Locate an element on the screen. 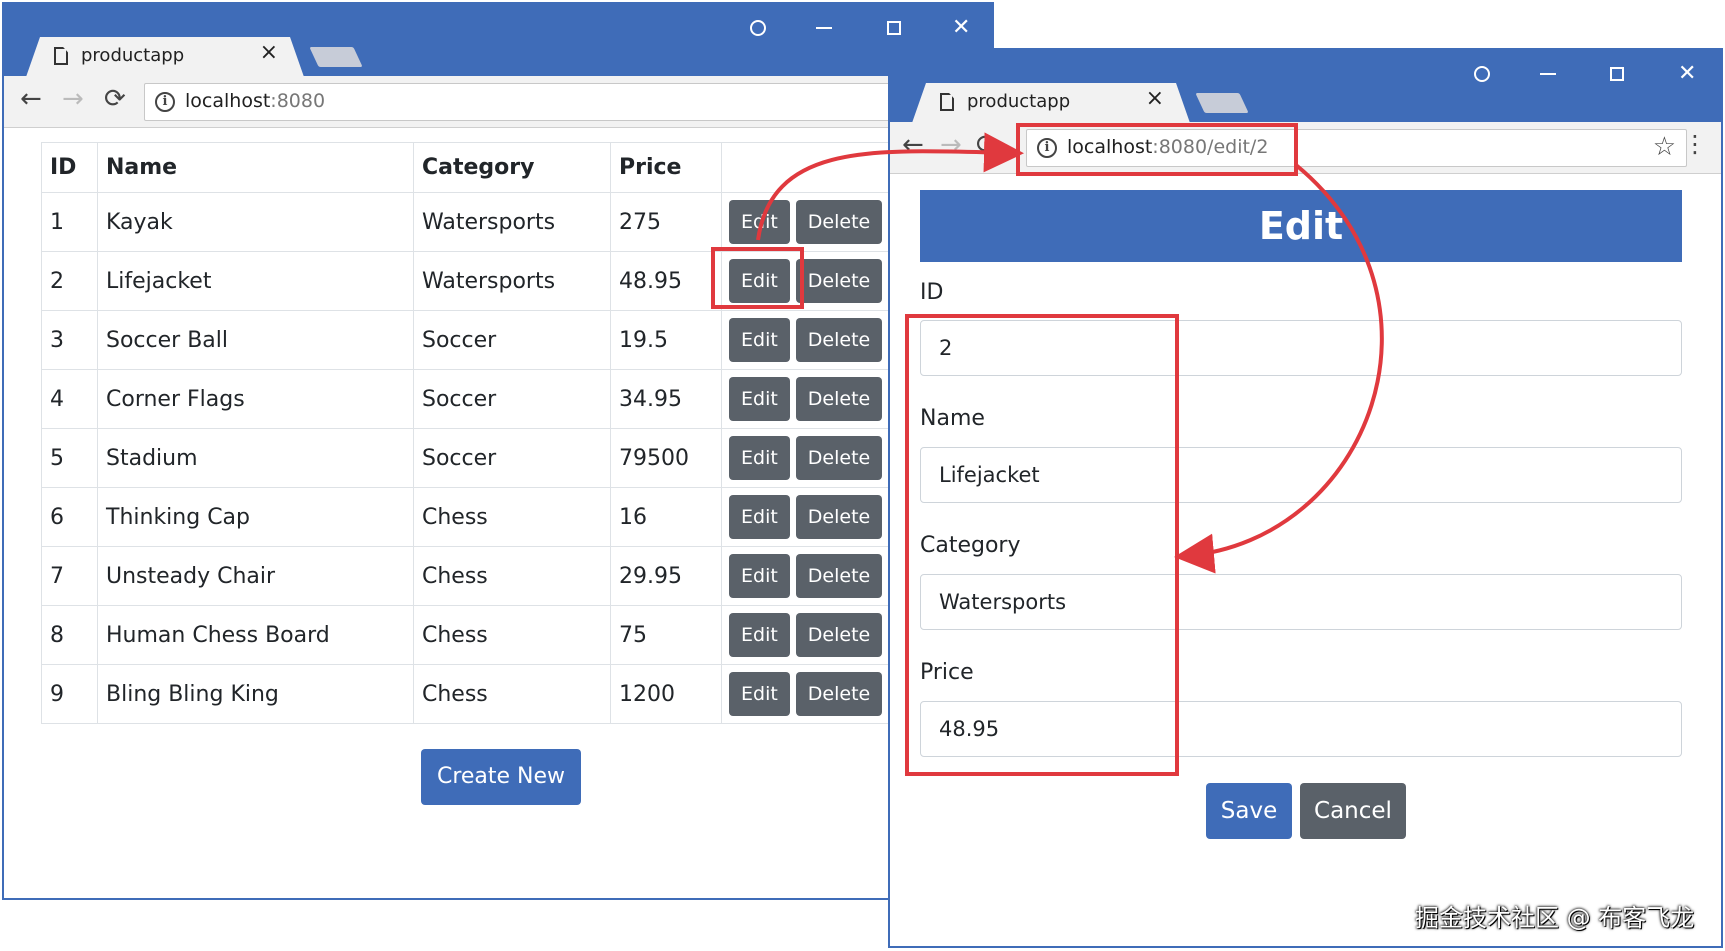 Image resolution: width=1725 pixels, height=951 pixels. cell-name: Lifejacket is located at coordinates (255, 281).